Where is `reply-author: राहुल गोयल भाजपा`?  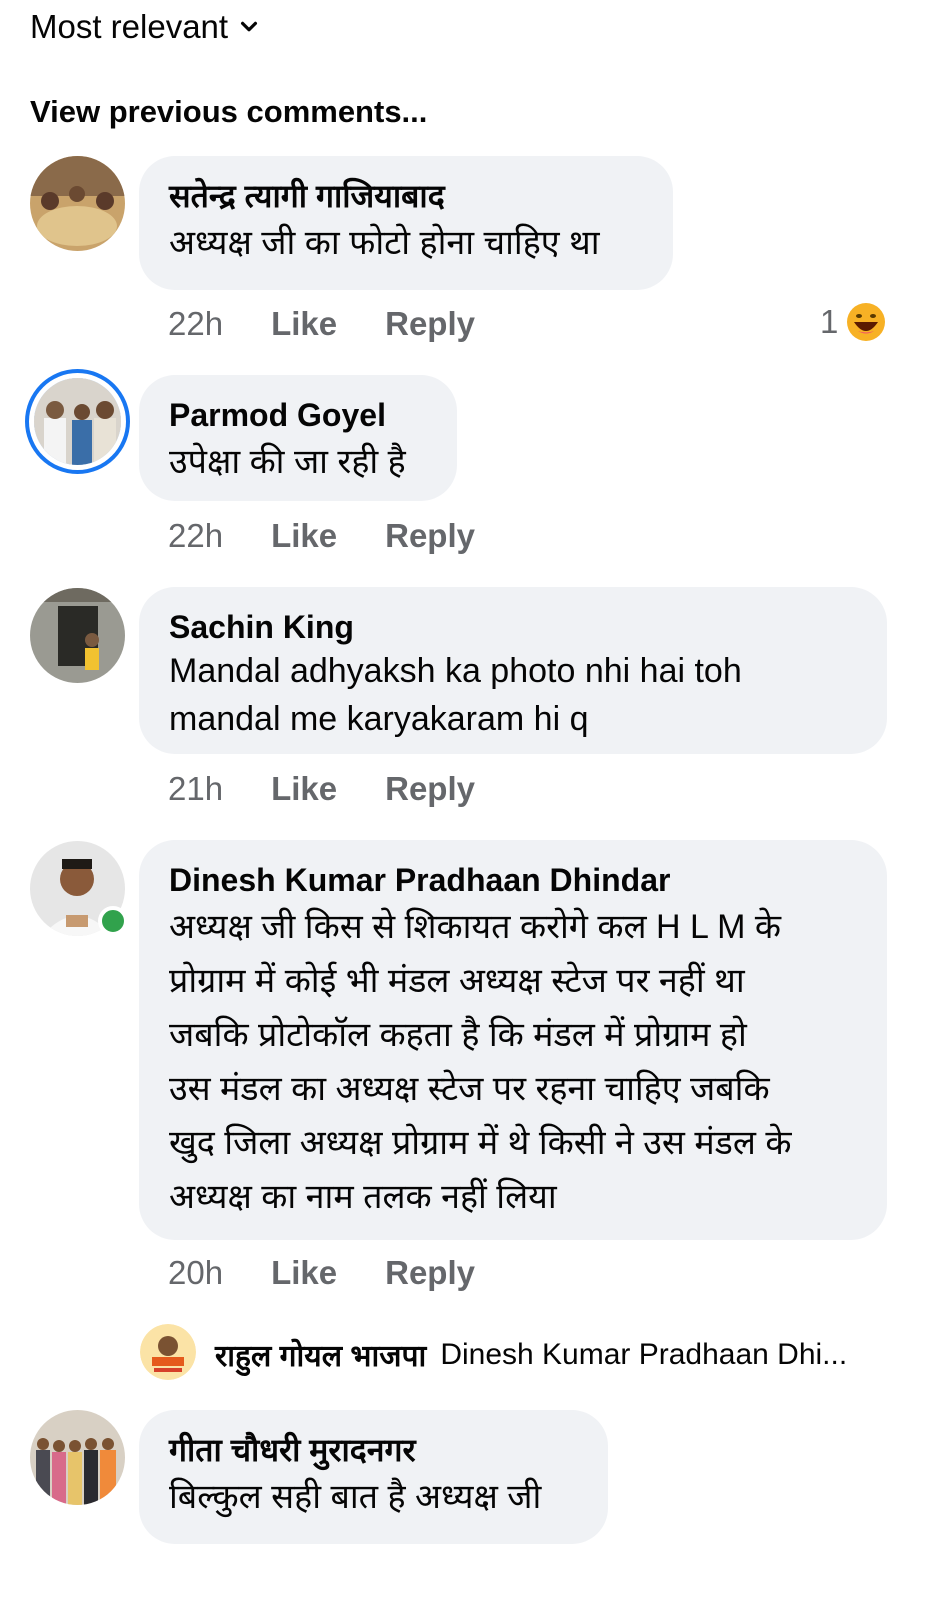 reply-author: राहुल गोयल भाजपा is located at coordinates (320, 1354).